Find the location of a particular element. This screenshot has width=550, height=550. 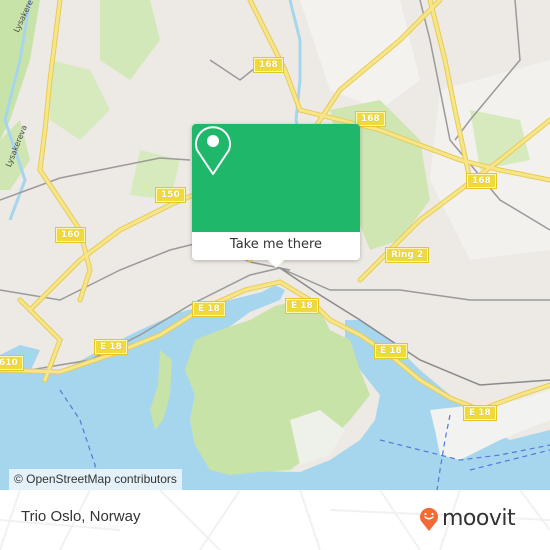

popup-arrow is located at coordinates (276, 264).